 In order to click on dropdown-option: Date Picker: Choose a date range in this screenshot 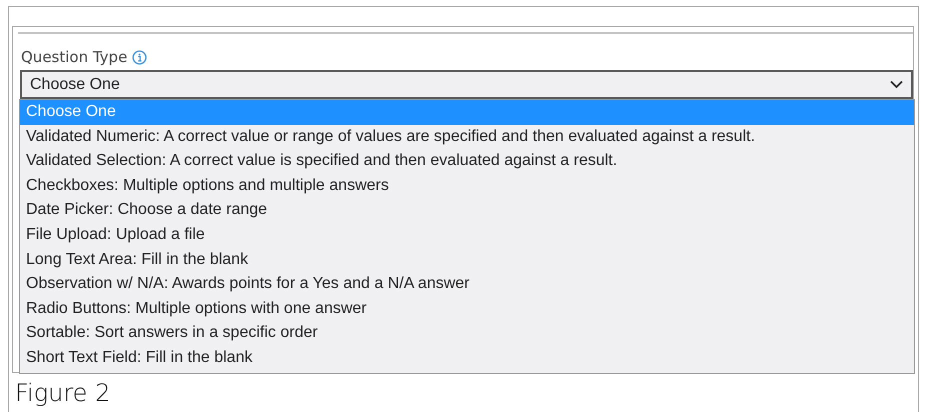, I will do `click(467, 210)`.